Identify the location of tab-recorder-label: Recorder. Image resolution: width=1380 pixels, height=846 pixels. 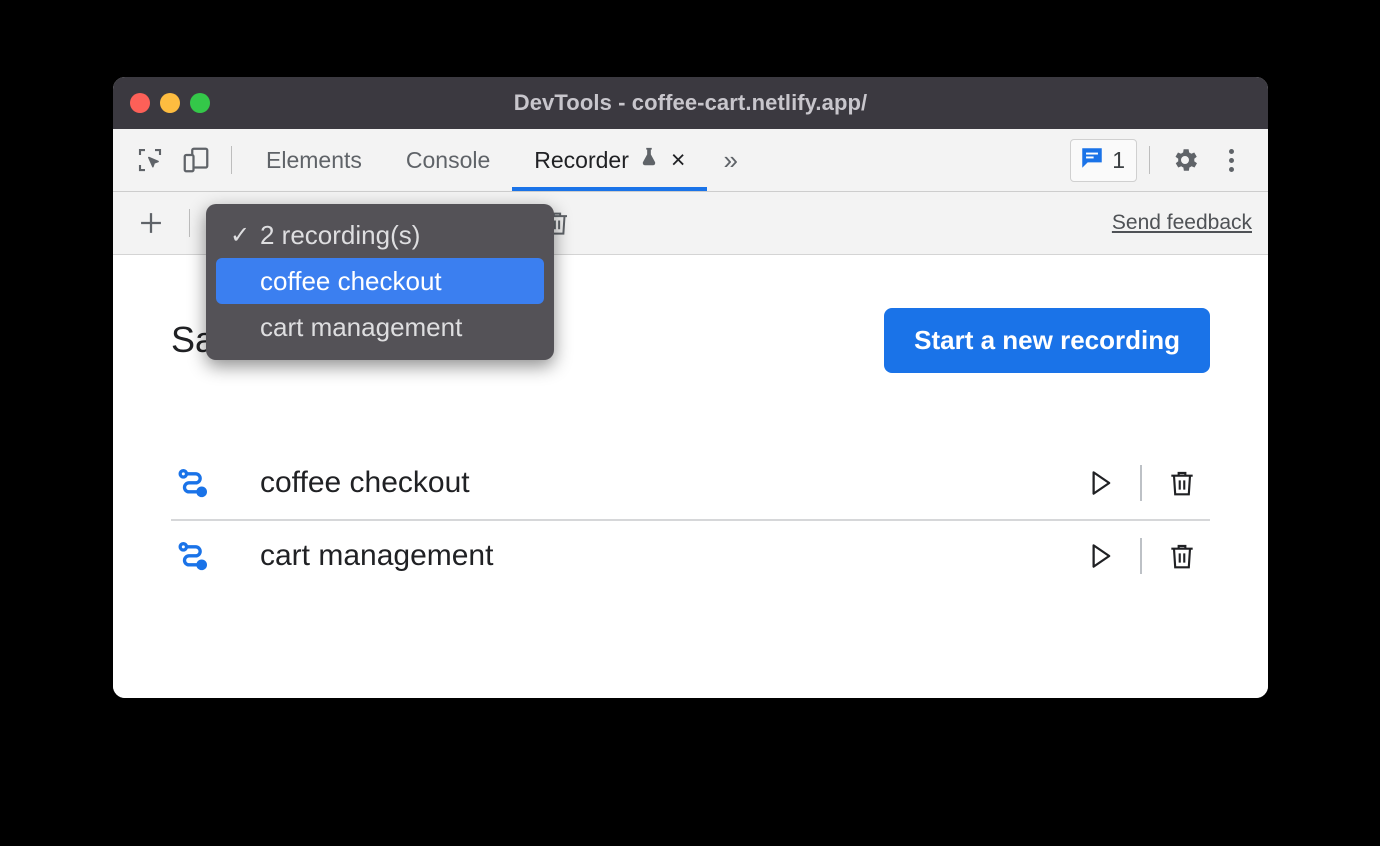
(581, 159).